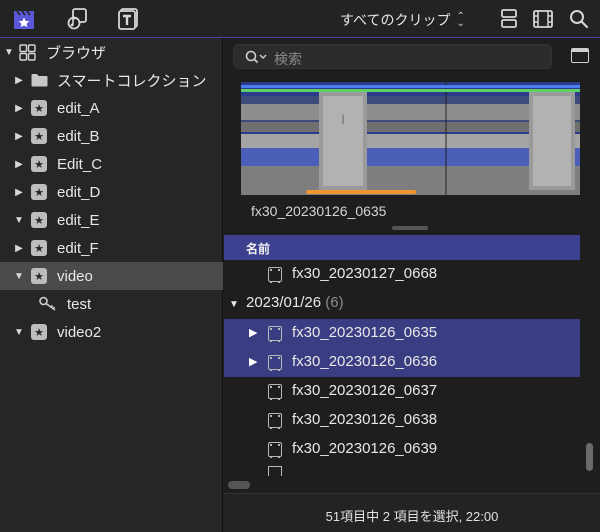 The image size is (600, 532). What do you see at coordinates (129, 19) in the screenshot?
I see `titles-t-icon` at bounding box center [129, 19].